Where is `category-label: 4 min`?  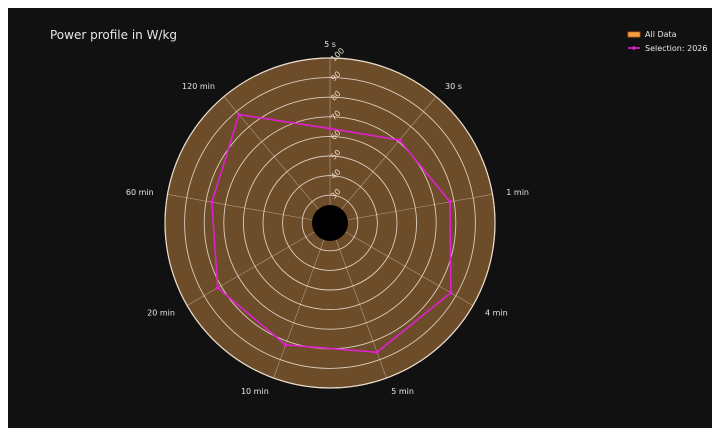
category-label: 4 min is located at coordinates (496, 313).